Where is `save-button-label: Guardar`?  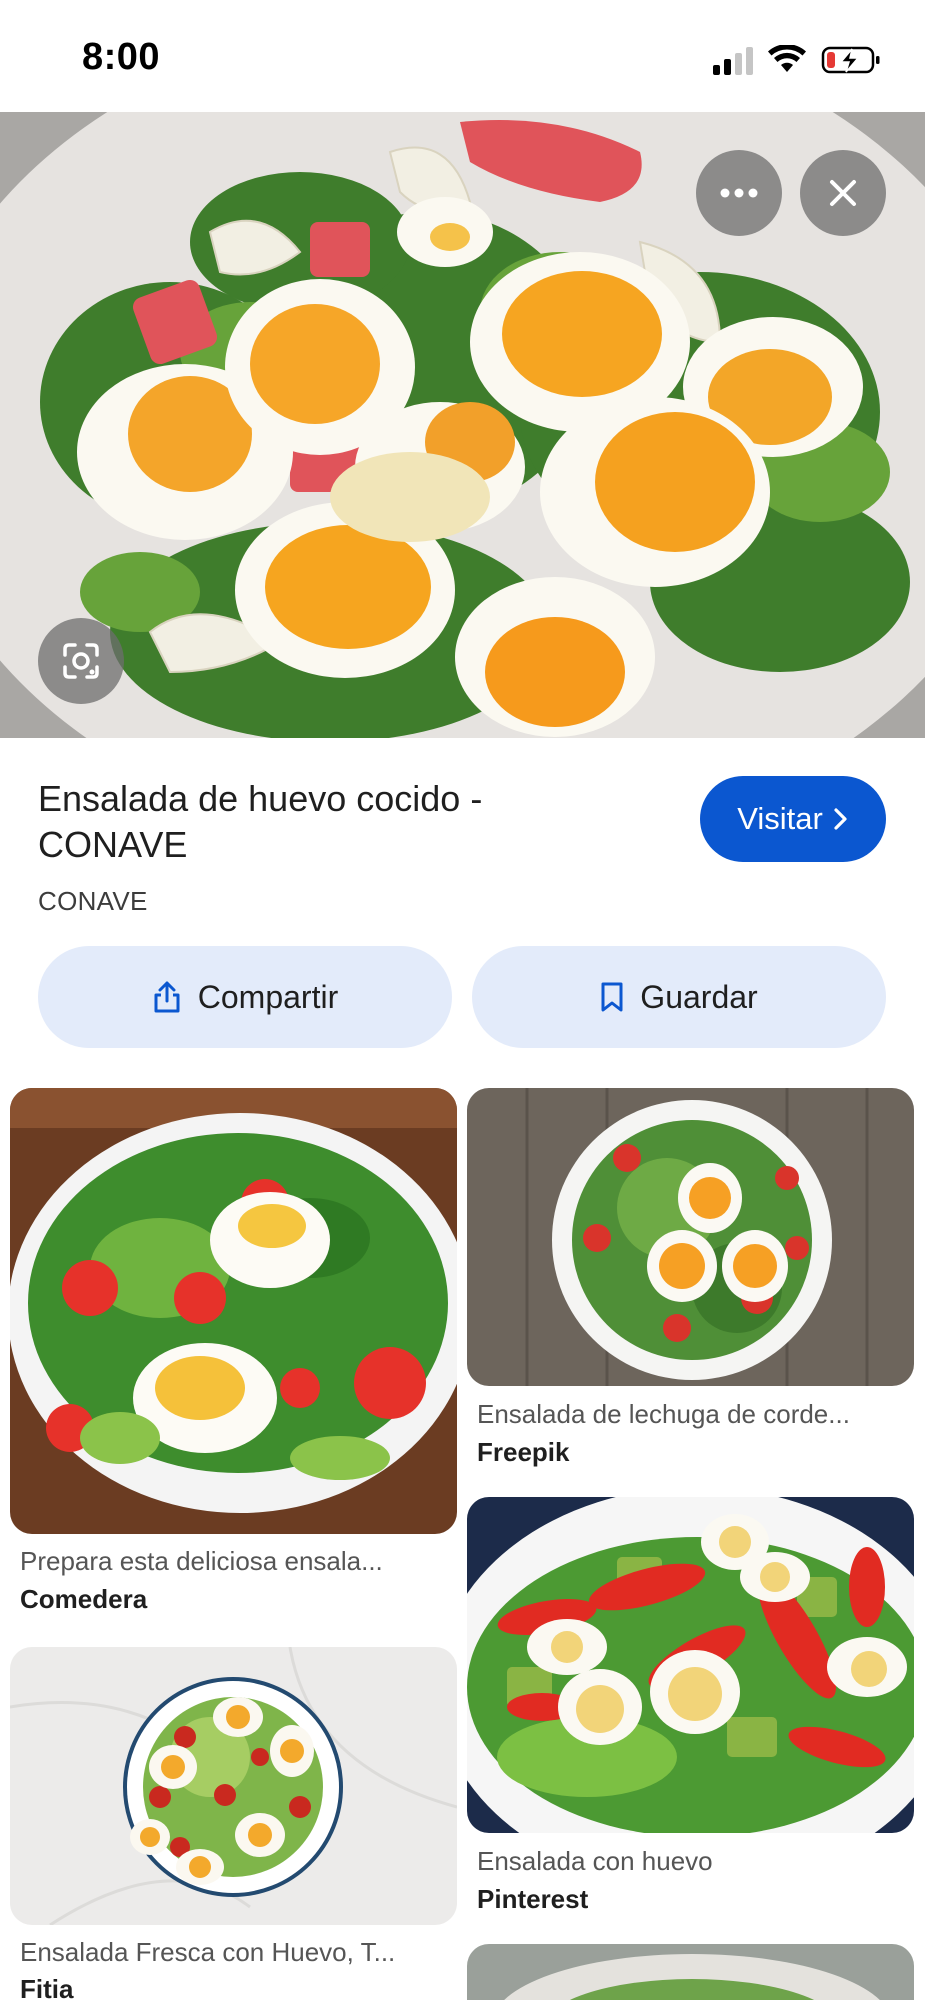
save-button-label: Guardar is located at coordinates (699, 996).